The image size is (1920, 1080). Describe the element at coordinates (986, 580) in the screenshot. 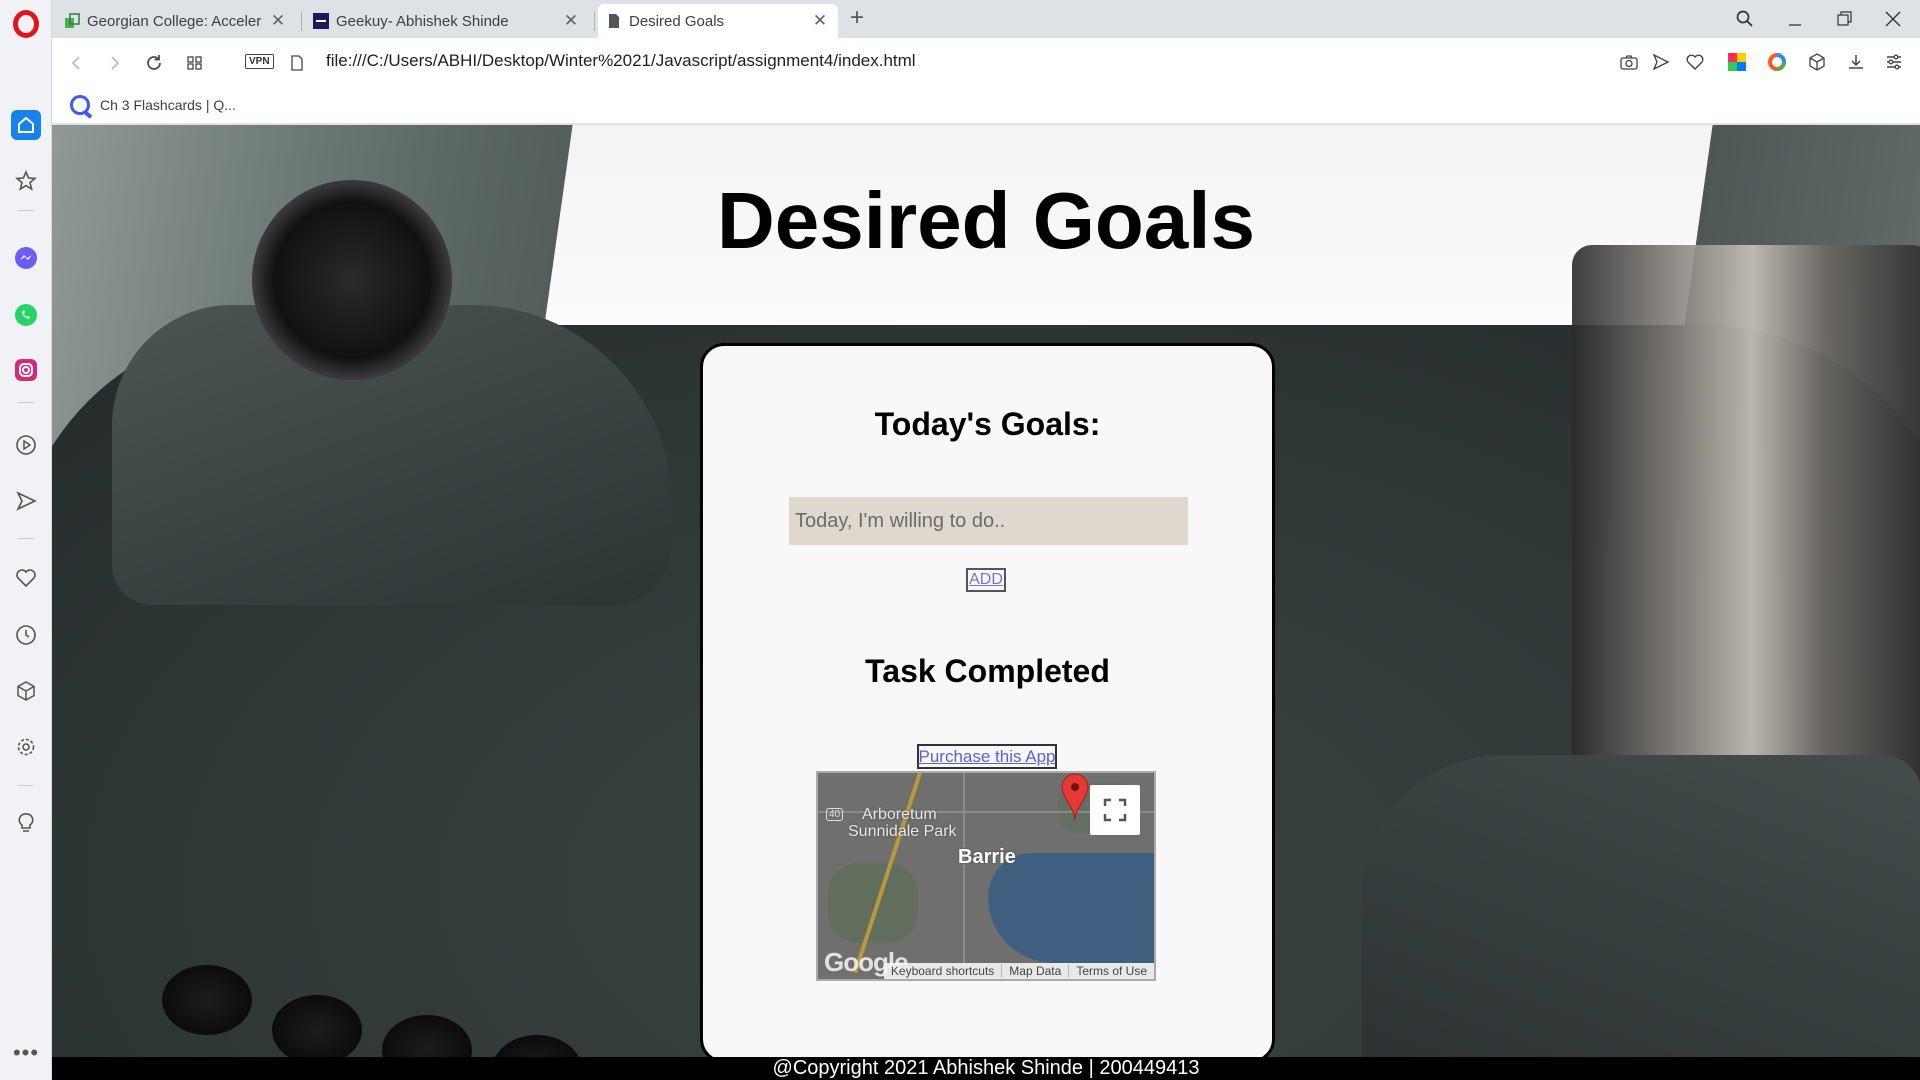

I see `add-button: ADD` at that location.